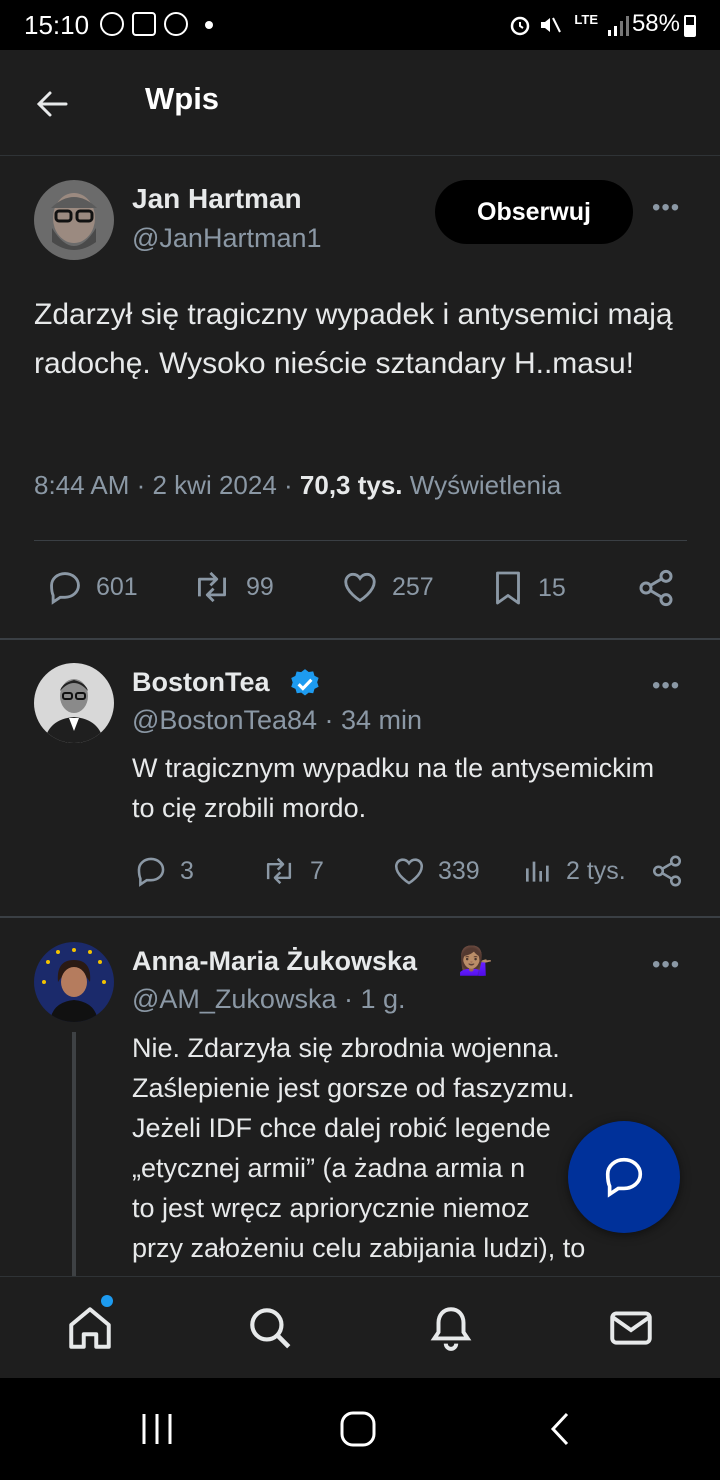  What do you see at coordinates (269, 999) in the screenshot?
I see `handle-and-time: @AM_Zukowska · 1 g.` at bounding box center [269, 999].